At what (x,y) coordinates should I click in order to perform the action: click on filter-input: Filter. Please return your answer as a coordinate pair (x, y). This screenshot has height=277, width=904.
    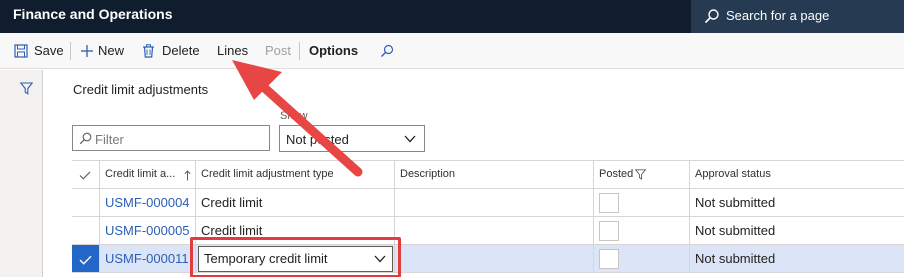
    Looking at the image, I should click on (171, 138).